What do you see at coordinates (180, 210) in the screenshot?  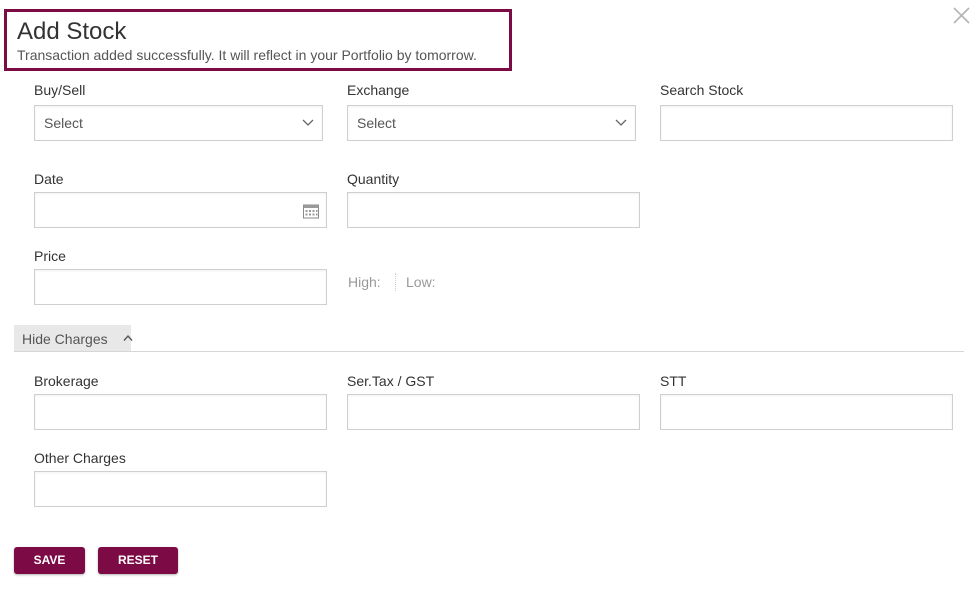 I see `date-input` at bounding box center [180, 210].